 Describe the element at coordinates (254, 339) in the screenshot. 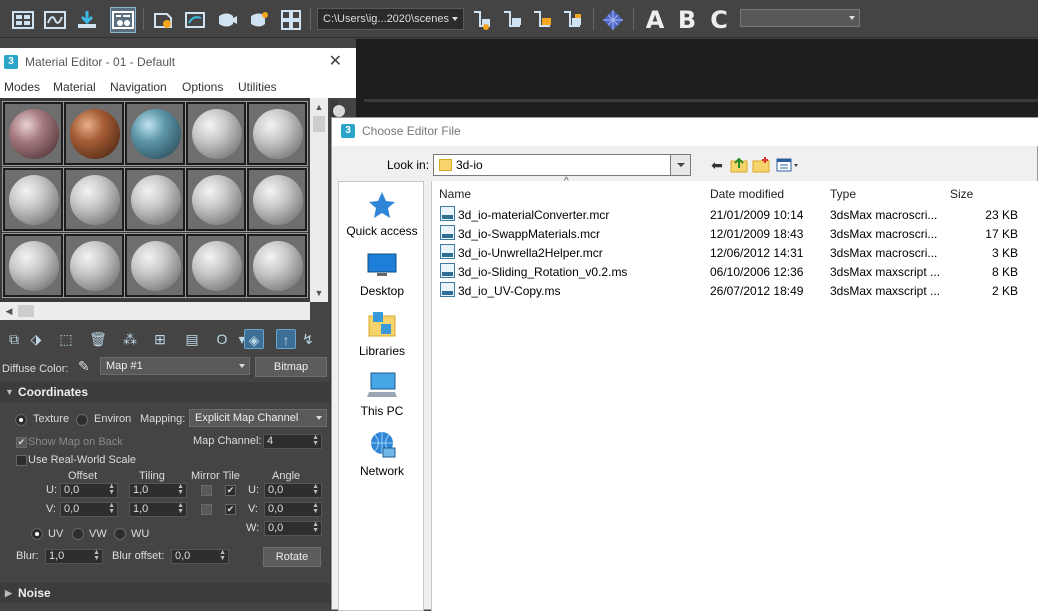

I see `show-shaded-icon: ◈` at that location.